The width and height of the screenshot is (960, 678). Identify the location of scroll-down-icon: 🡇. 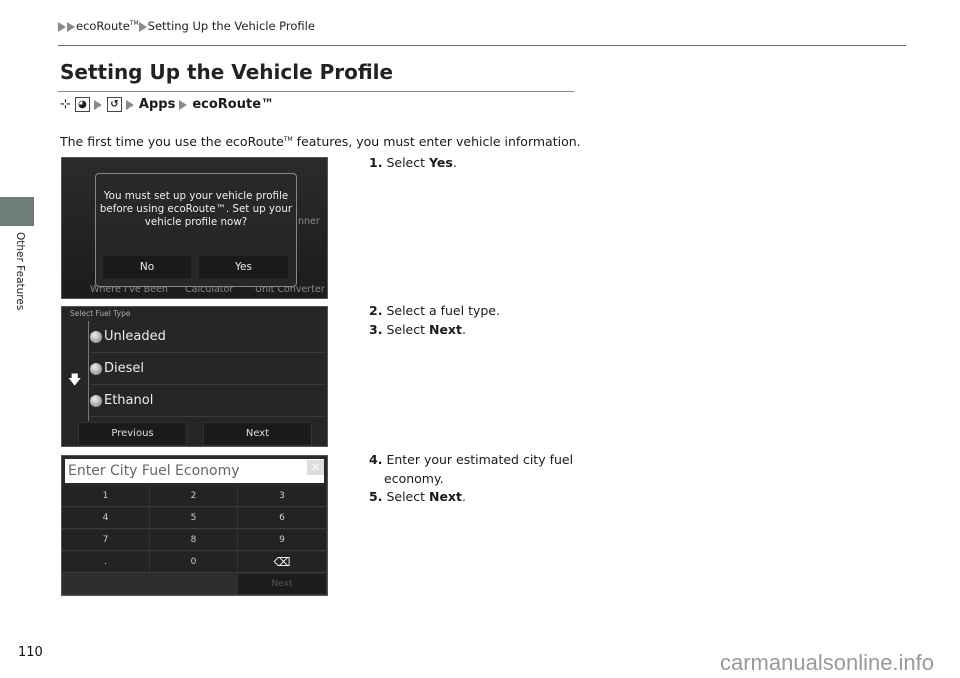
(74, 382).